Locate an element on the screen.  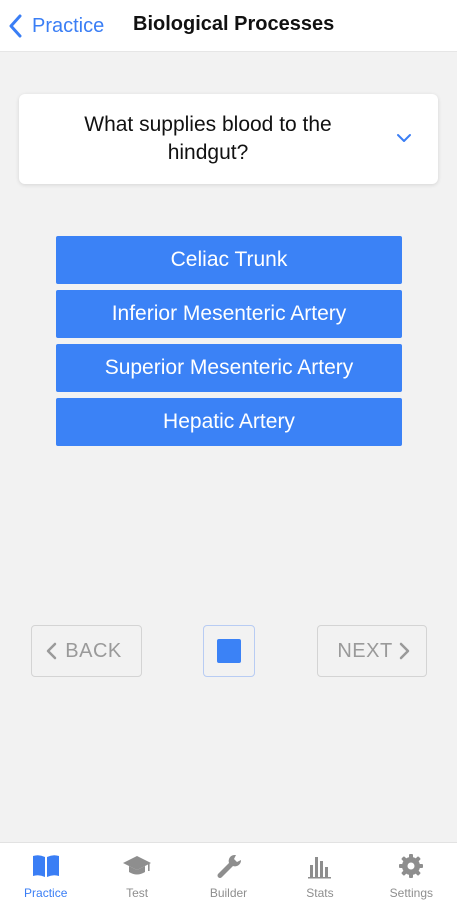
bar-chart-icon is located at coordinates (320, 866).